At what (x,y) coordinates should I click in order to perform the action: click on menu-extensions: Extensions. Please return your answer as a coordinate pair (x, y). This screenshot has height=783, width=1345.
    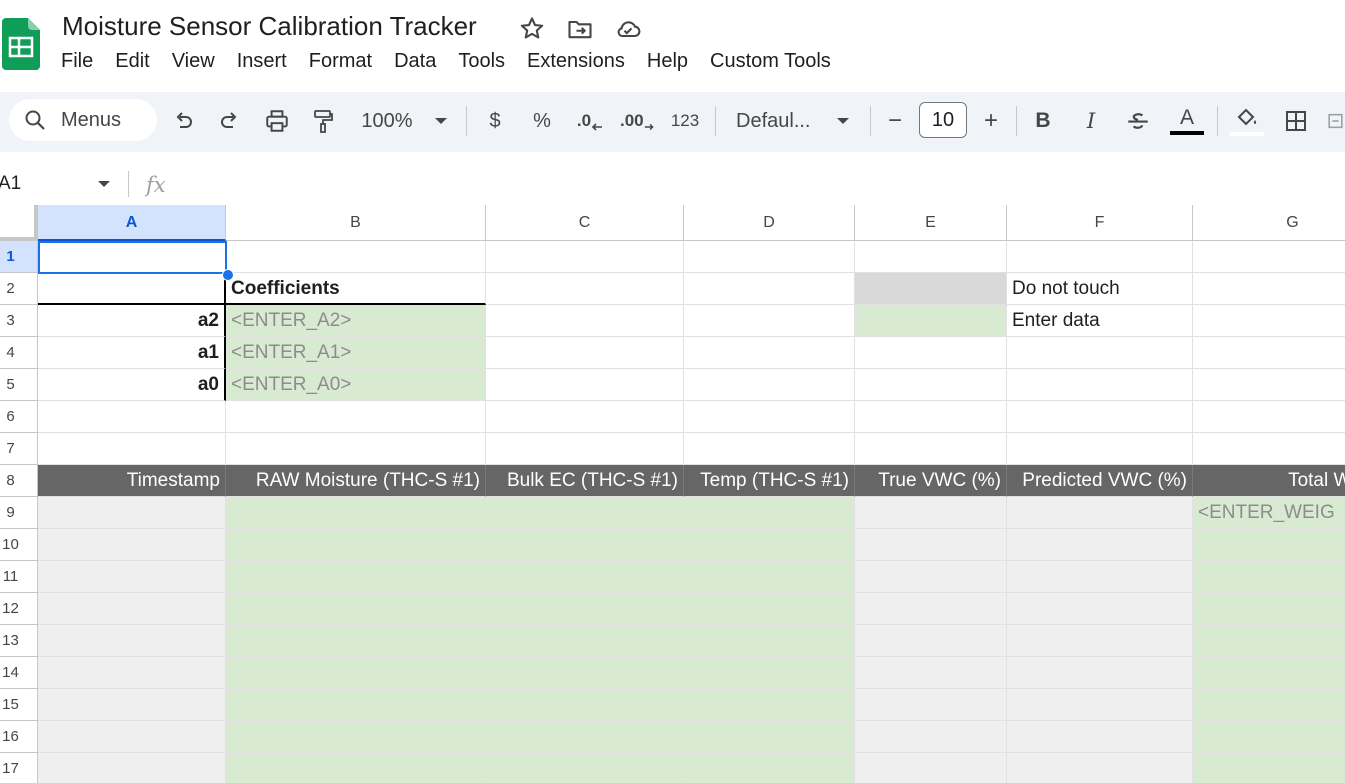
    Looking at the image, I should click on (576, 62).